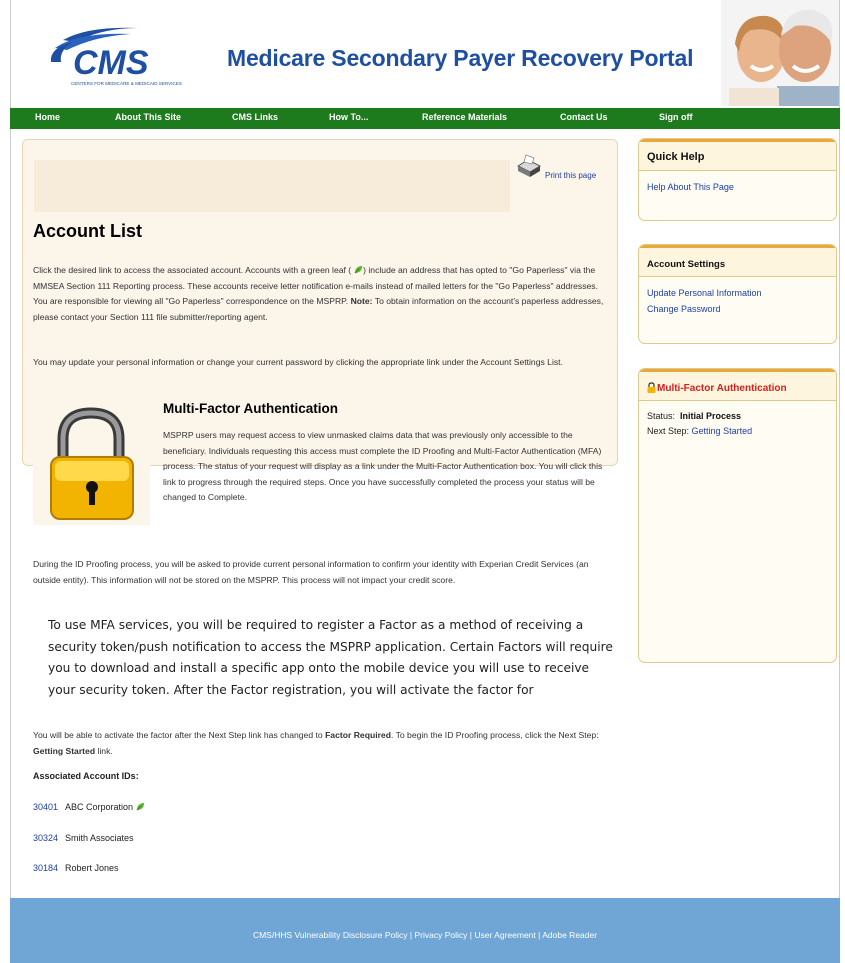  I want to click on nav-sign-off: Sign off, so click(676, 117).